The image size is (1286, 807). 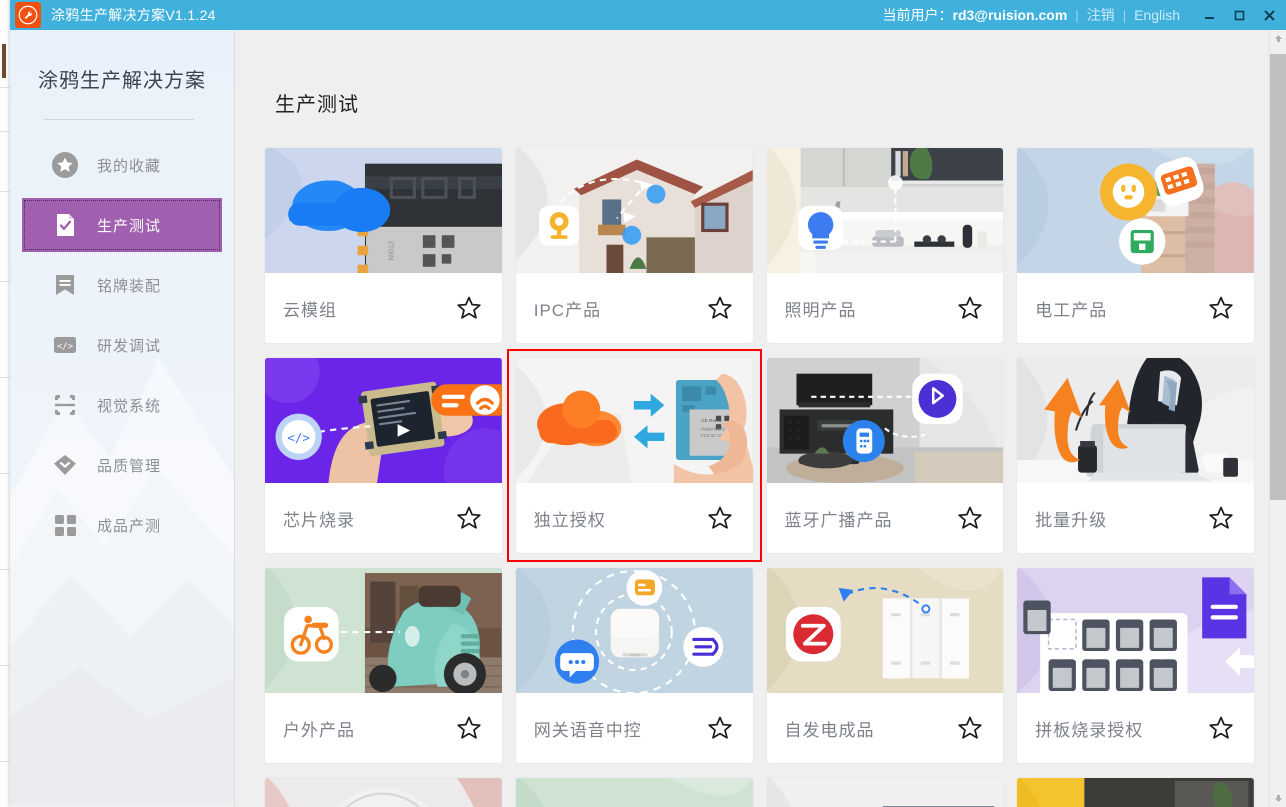 I want to click on product-card-ipc: IPC产品, so click(x=634, y=245).